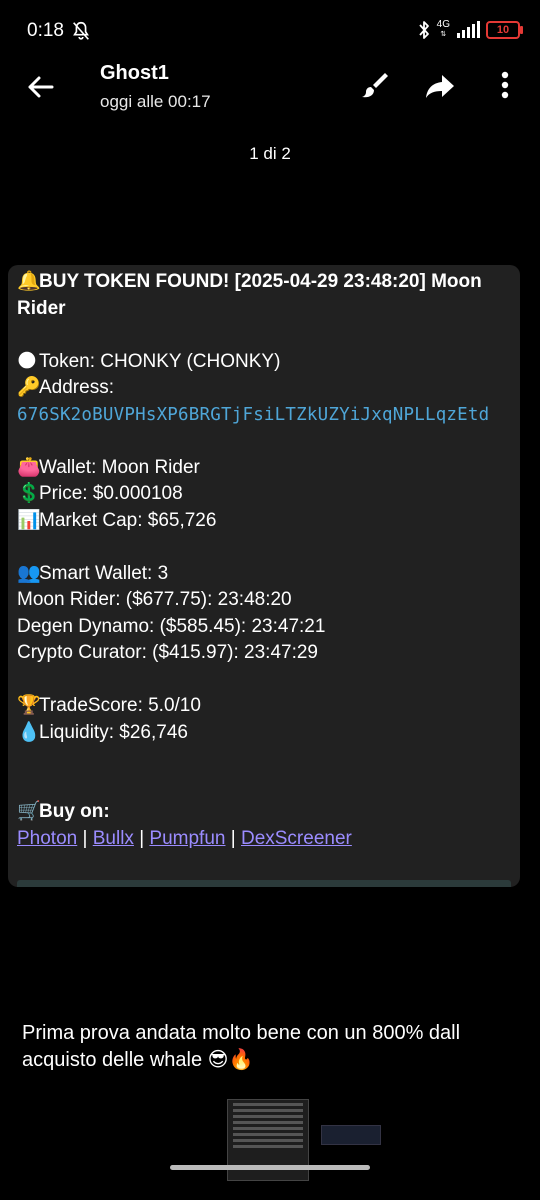 The height and width of the screenshot is (1200, 540). What do you see at coordinates (171, 626) in the screenshot?
I see `buy-row: Degen Dynamo: ($585.45): 23:47:21` at bounding box center [171, 626].